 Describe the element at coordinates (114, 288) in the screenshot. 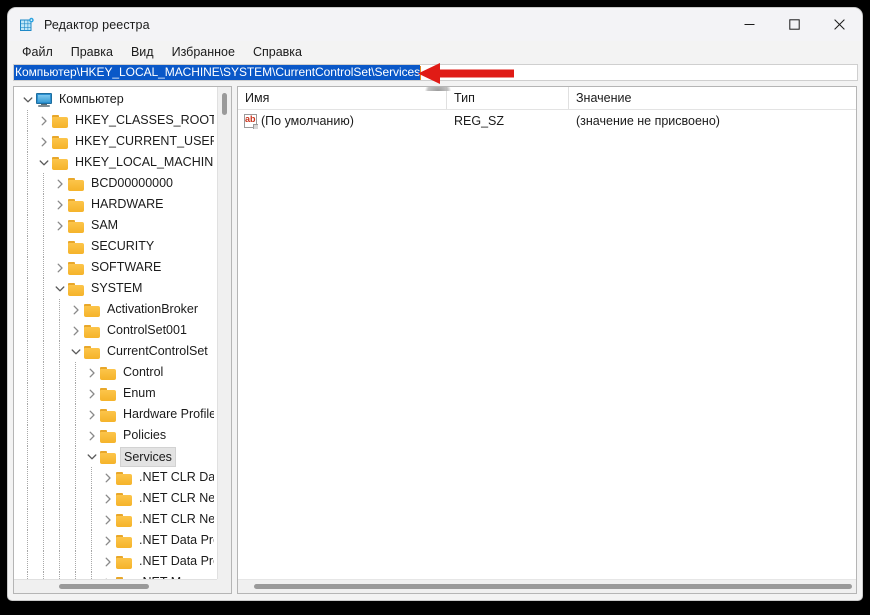

I see `tree-item-system: SYSTEM` at that location.